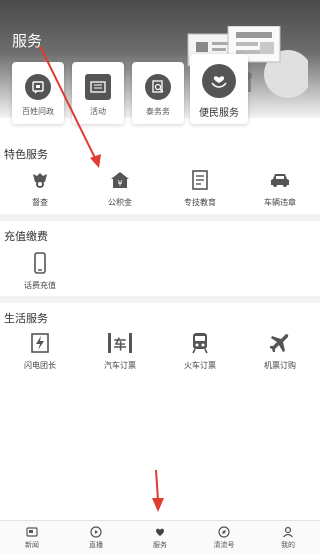  What do you see at coordinates (280, 365) in the screenshot?
I see `service-label: 机票订购` at bounding box center [280, 365].